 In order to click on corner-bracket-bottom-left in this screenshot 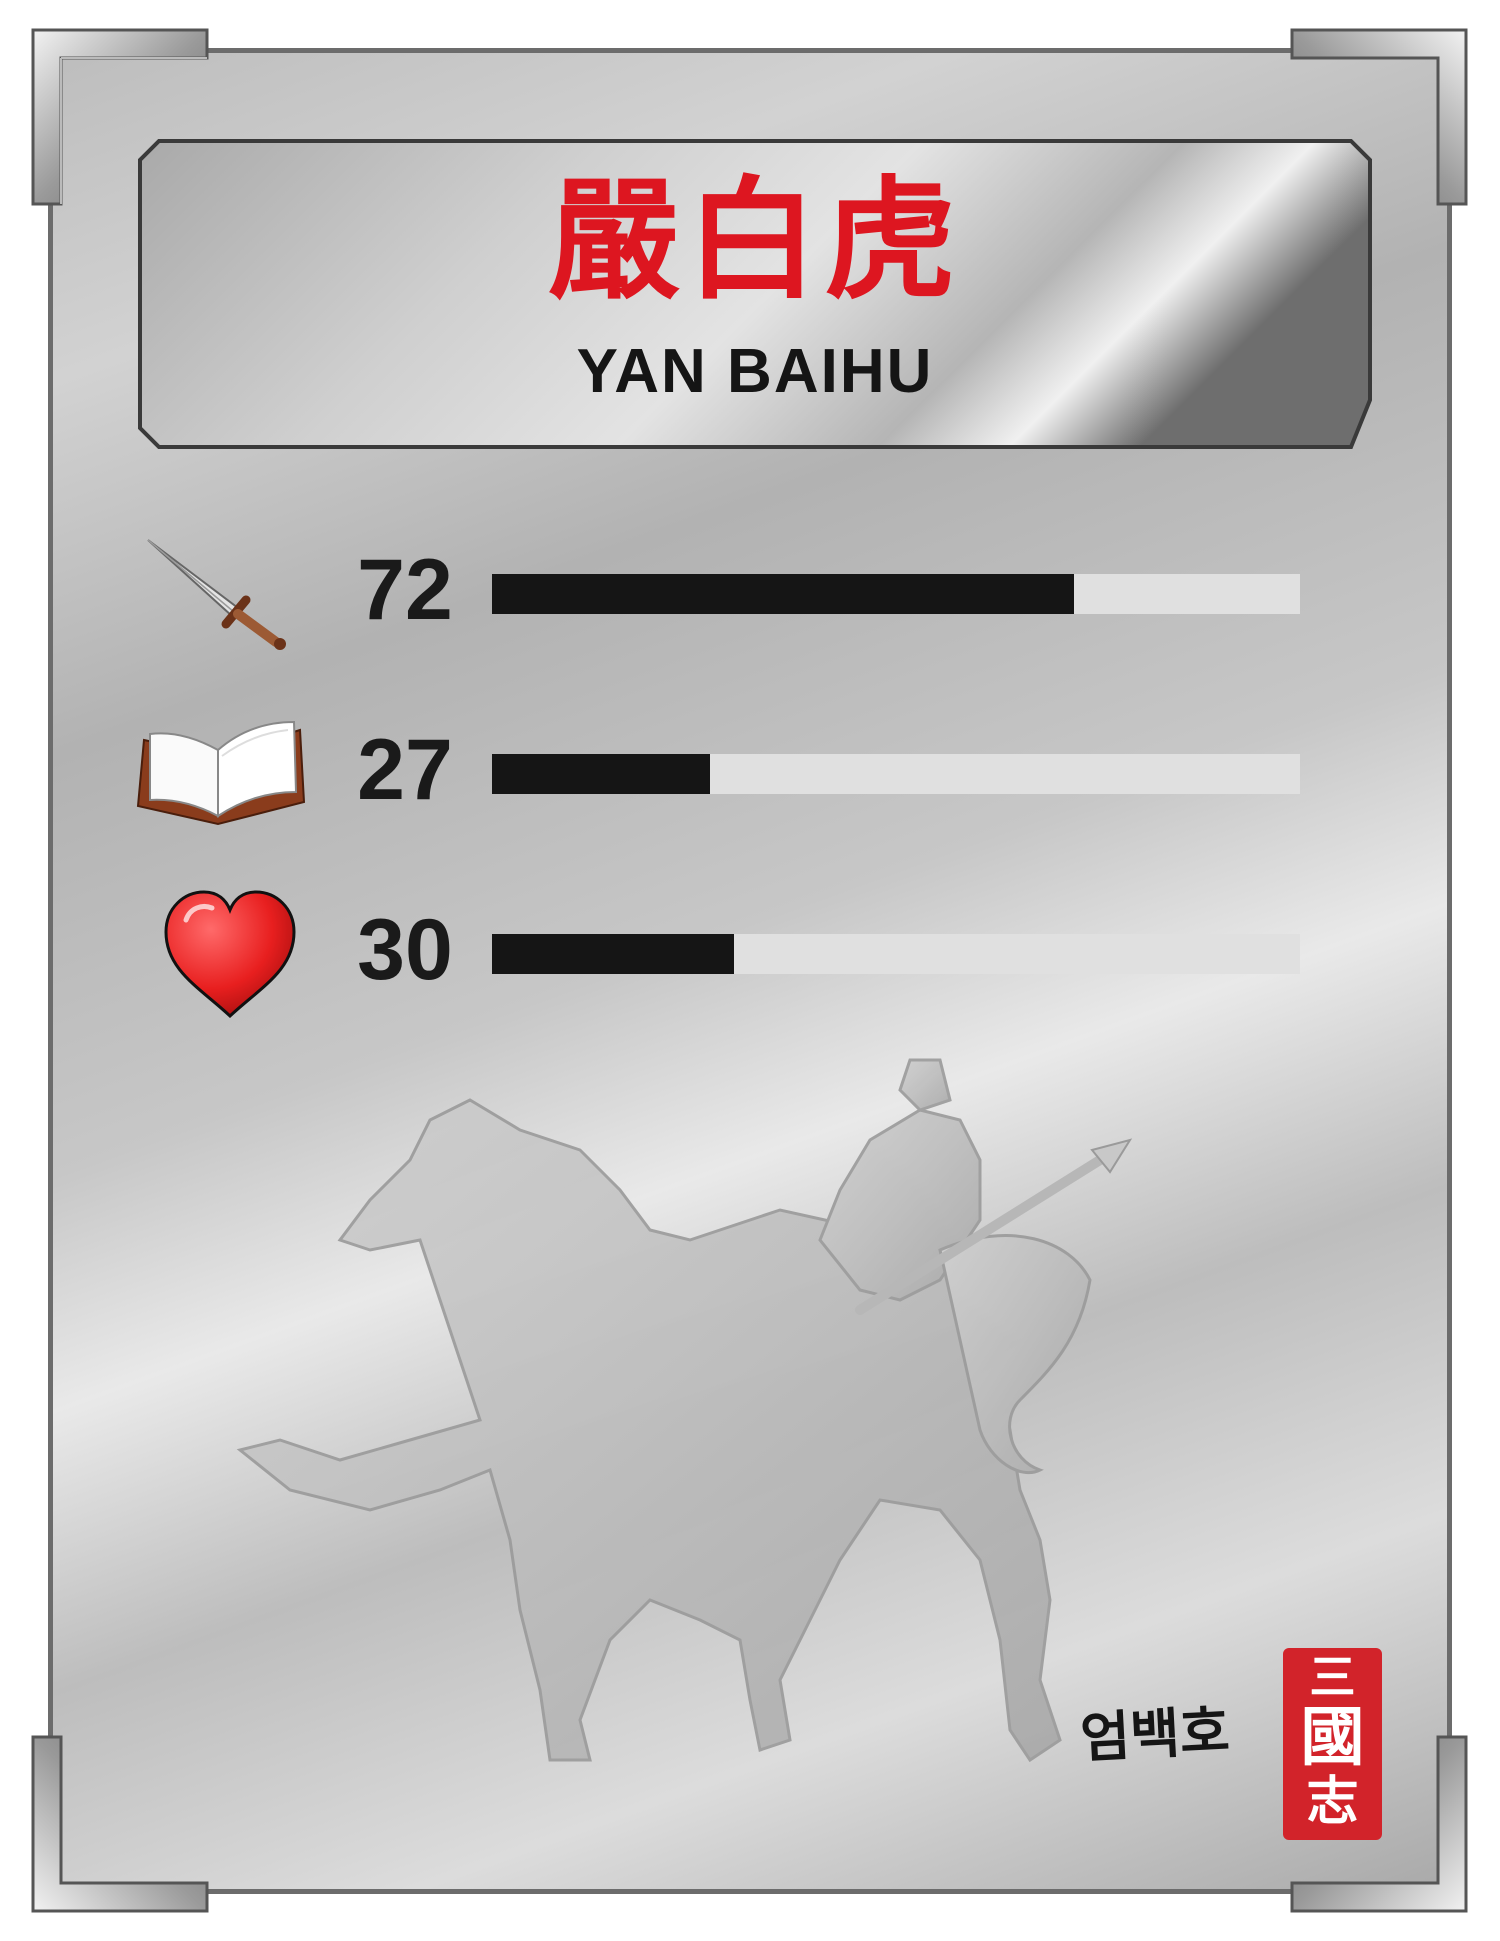, I will do `click(120, 1824)`.